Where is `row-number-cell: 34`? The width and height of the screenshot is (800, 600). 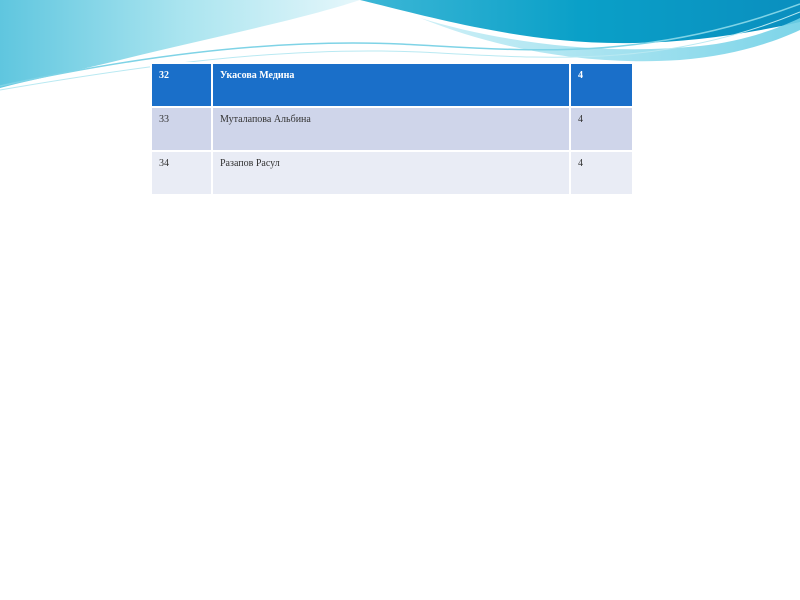 row-number-cell: 34 is located at coordinates (181, 173).